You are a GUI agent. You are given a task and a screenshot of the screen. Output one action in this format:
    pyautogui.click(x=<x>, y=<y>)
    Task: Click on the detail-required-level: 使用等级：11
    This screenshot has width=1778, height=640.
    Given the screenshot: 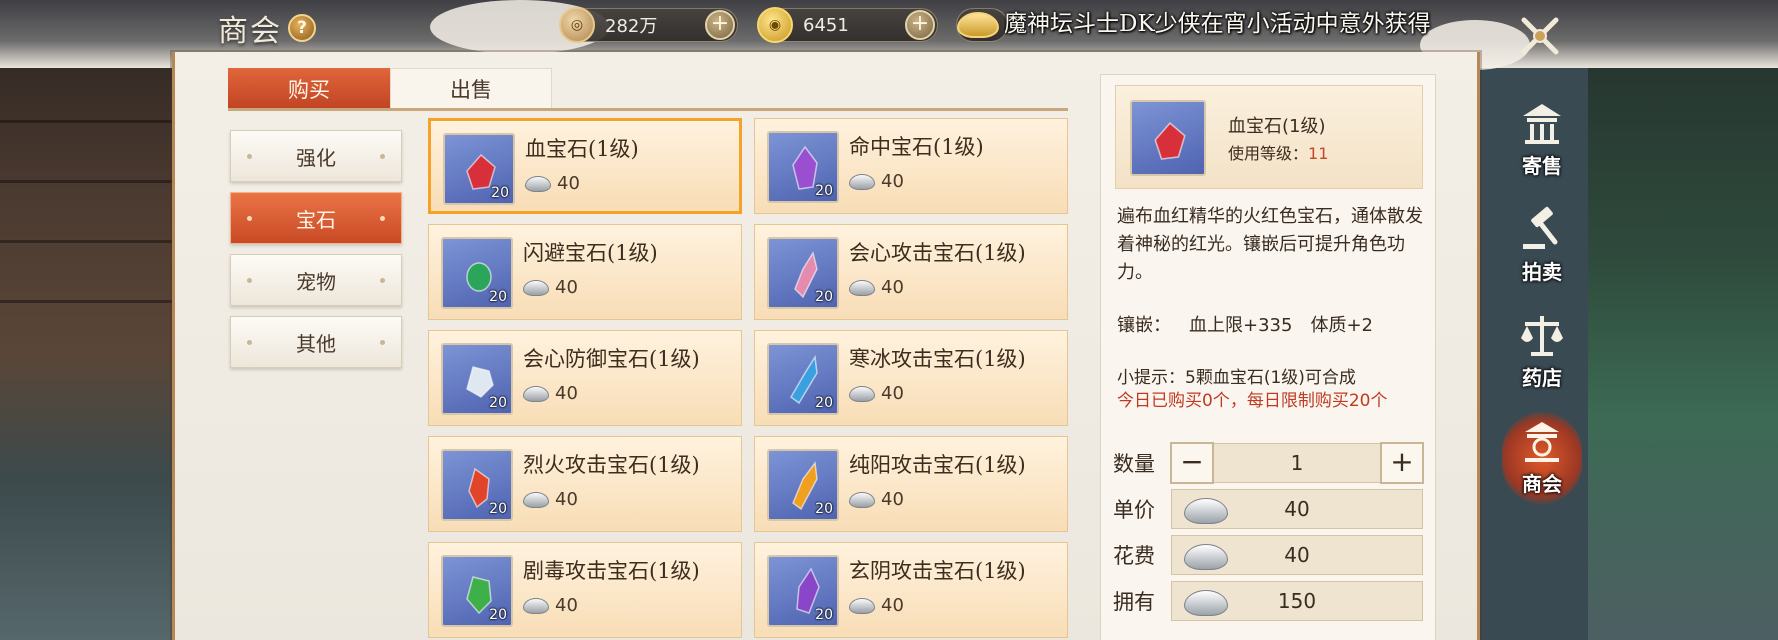 What is the action you would take?
    pyautogui.click(x=1278, y=152)
    